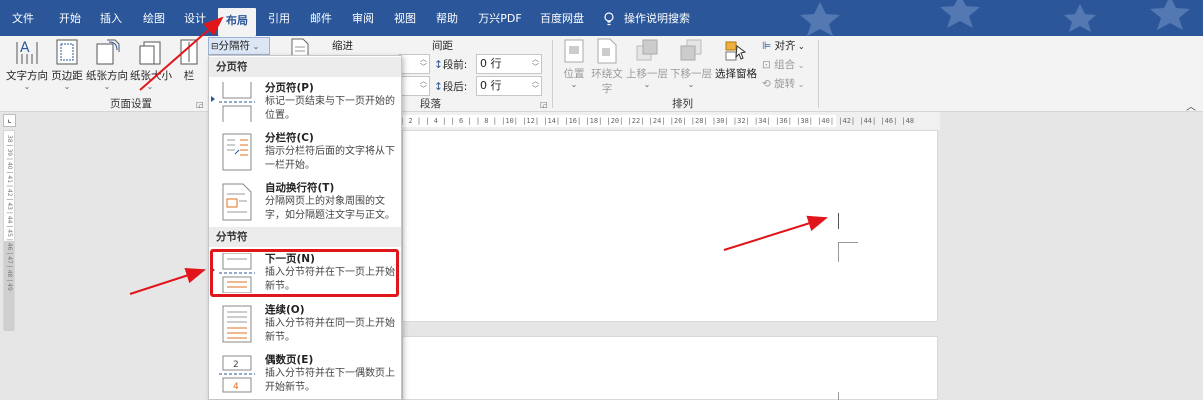 This screenshot has height=400, width=1203. I want to click on tab-file: 文件, so click(23, 18).